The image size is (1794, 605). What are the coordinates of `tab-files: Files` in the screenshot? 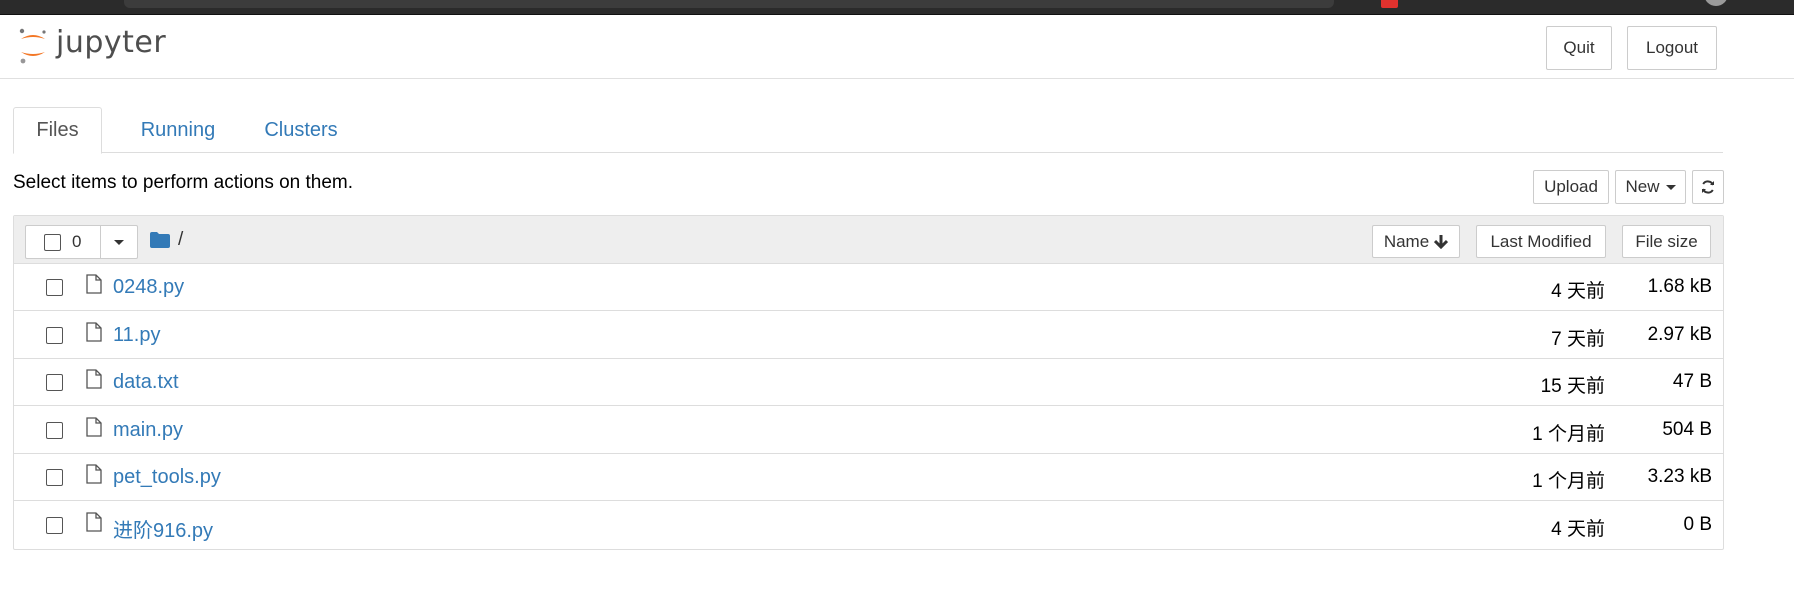 It's located at (57, 130).